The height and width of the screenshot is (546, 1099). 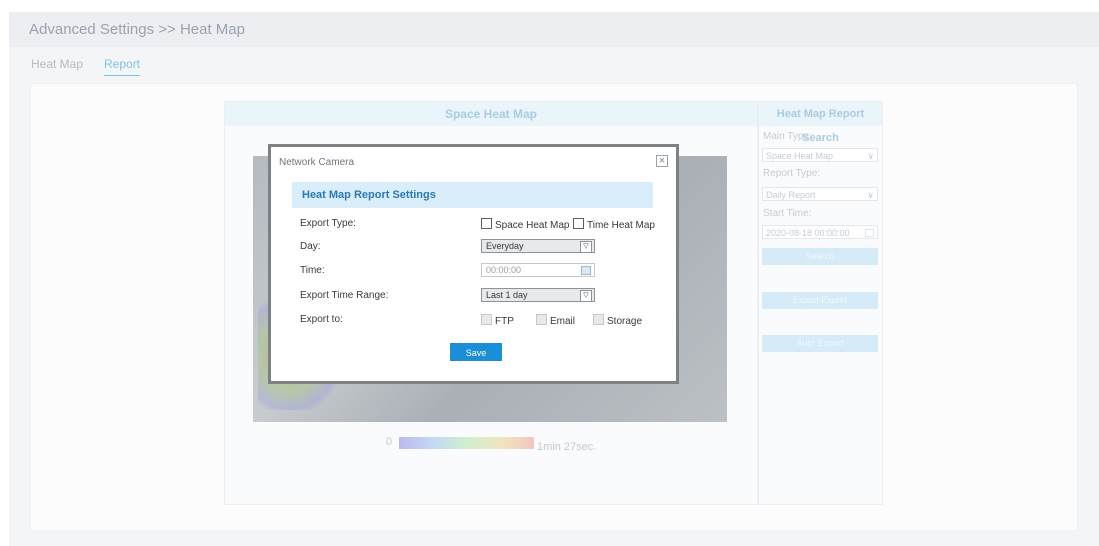 What do you see at coordinates (486, 319) in the screenshot?
I see `ftp-checkbox` at bounding box center [486, 319].